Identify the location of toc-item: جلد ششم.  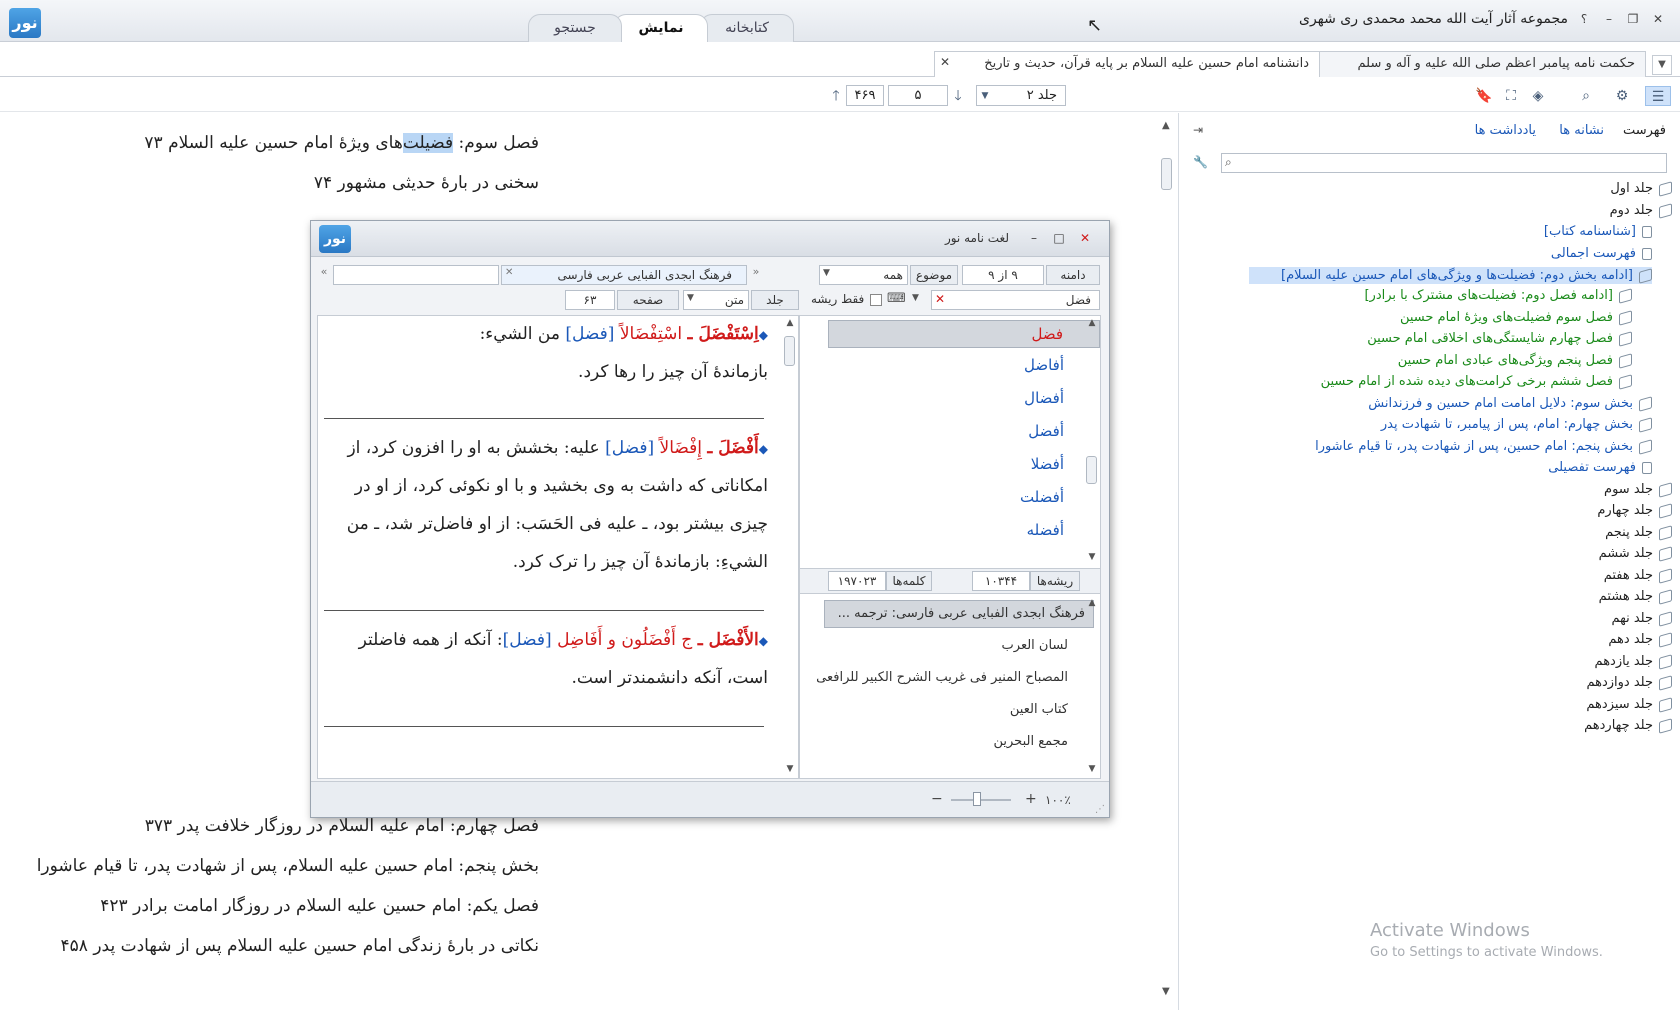
(1635, 553).